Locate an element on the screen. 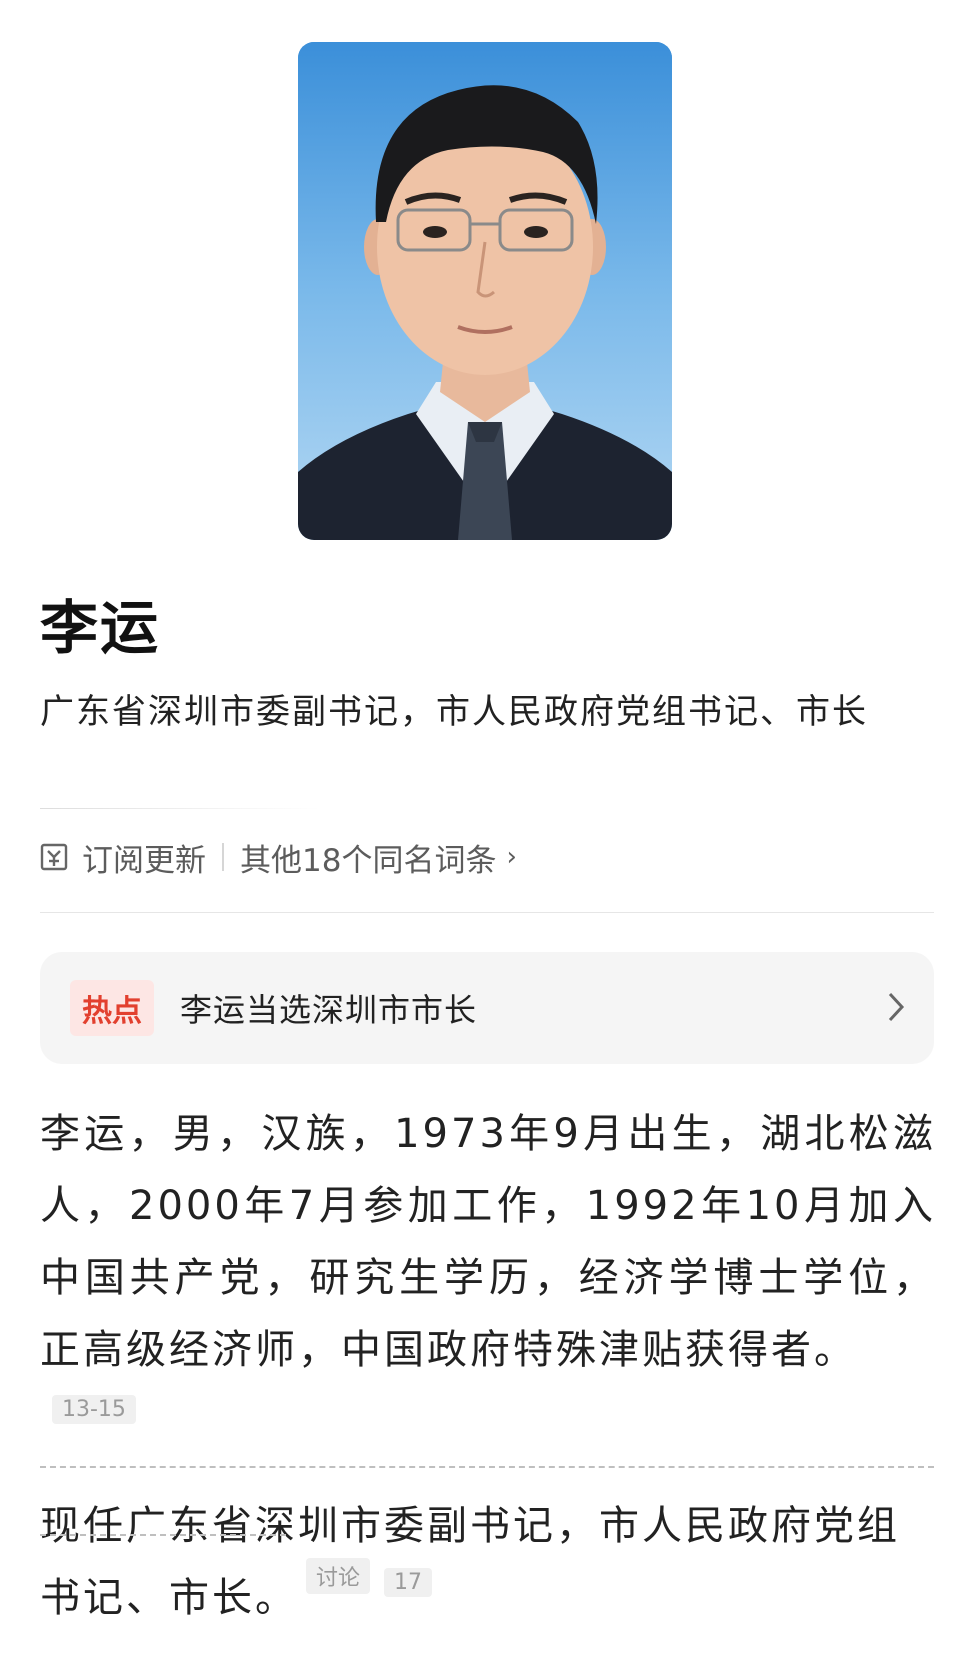 The image size is (974, 1662). same-name-entries-link: 其他18个同名词条 is located at coordinates (368, 857).